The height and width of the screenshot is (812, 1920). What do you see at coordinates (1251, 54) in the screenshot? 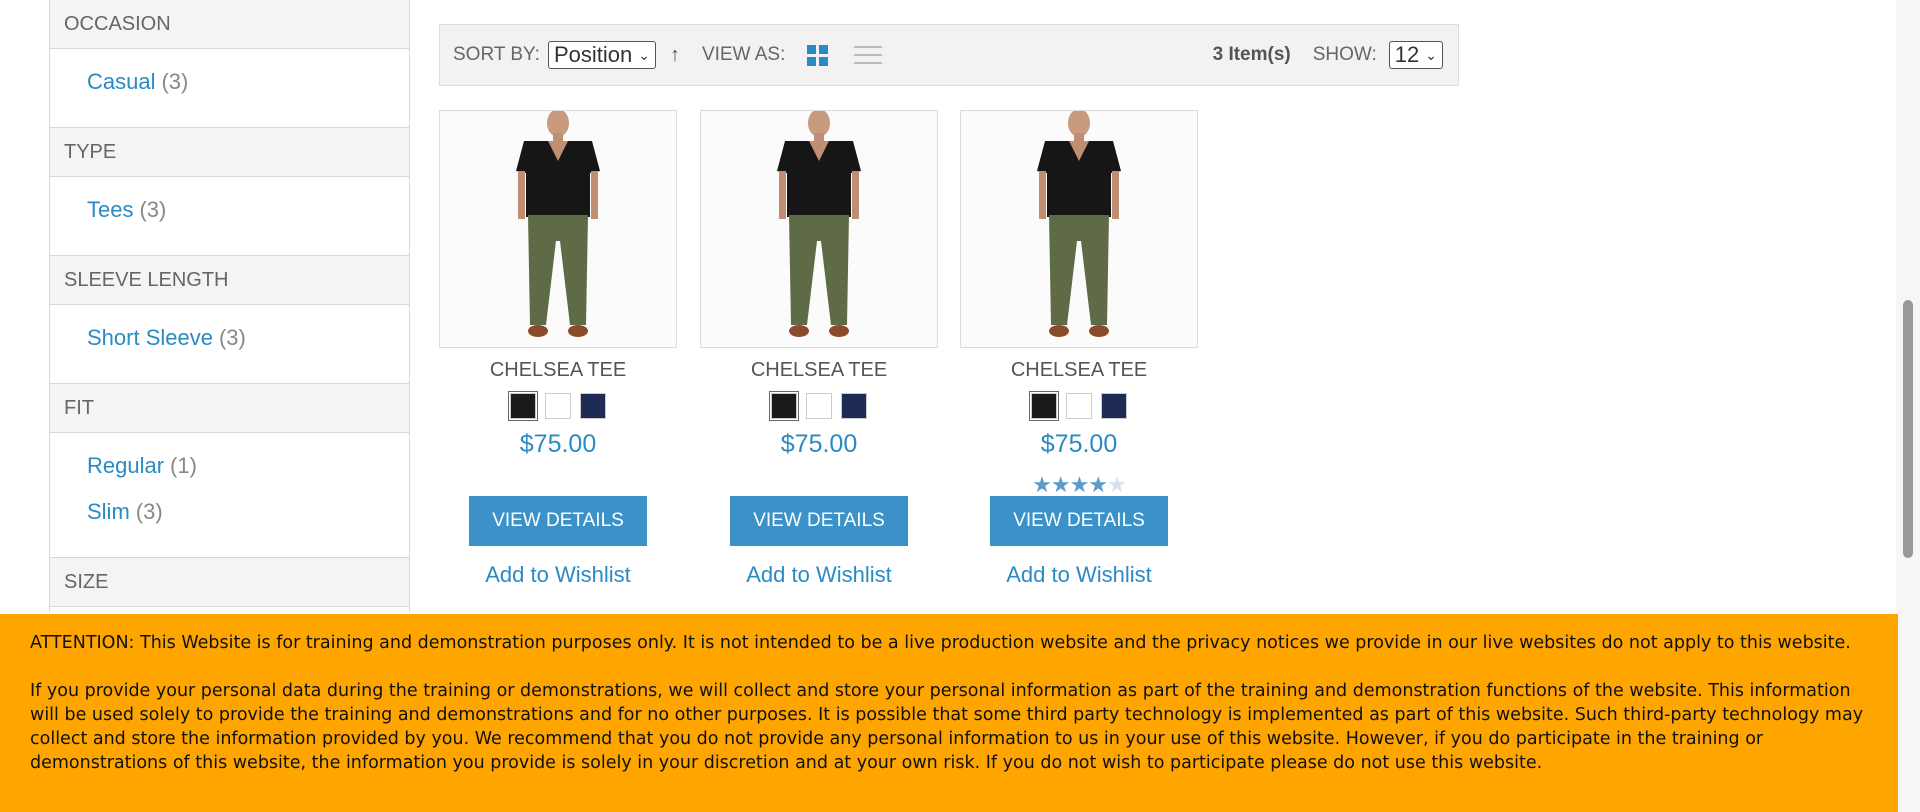
I see `item-count: 3 Item(s)` at bounding box center [1251, 54].